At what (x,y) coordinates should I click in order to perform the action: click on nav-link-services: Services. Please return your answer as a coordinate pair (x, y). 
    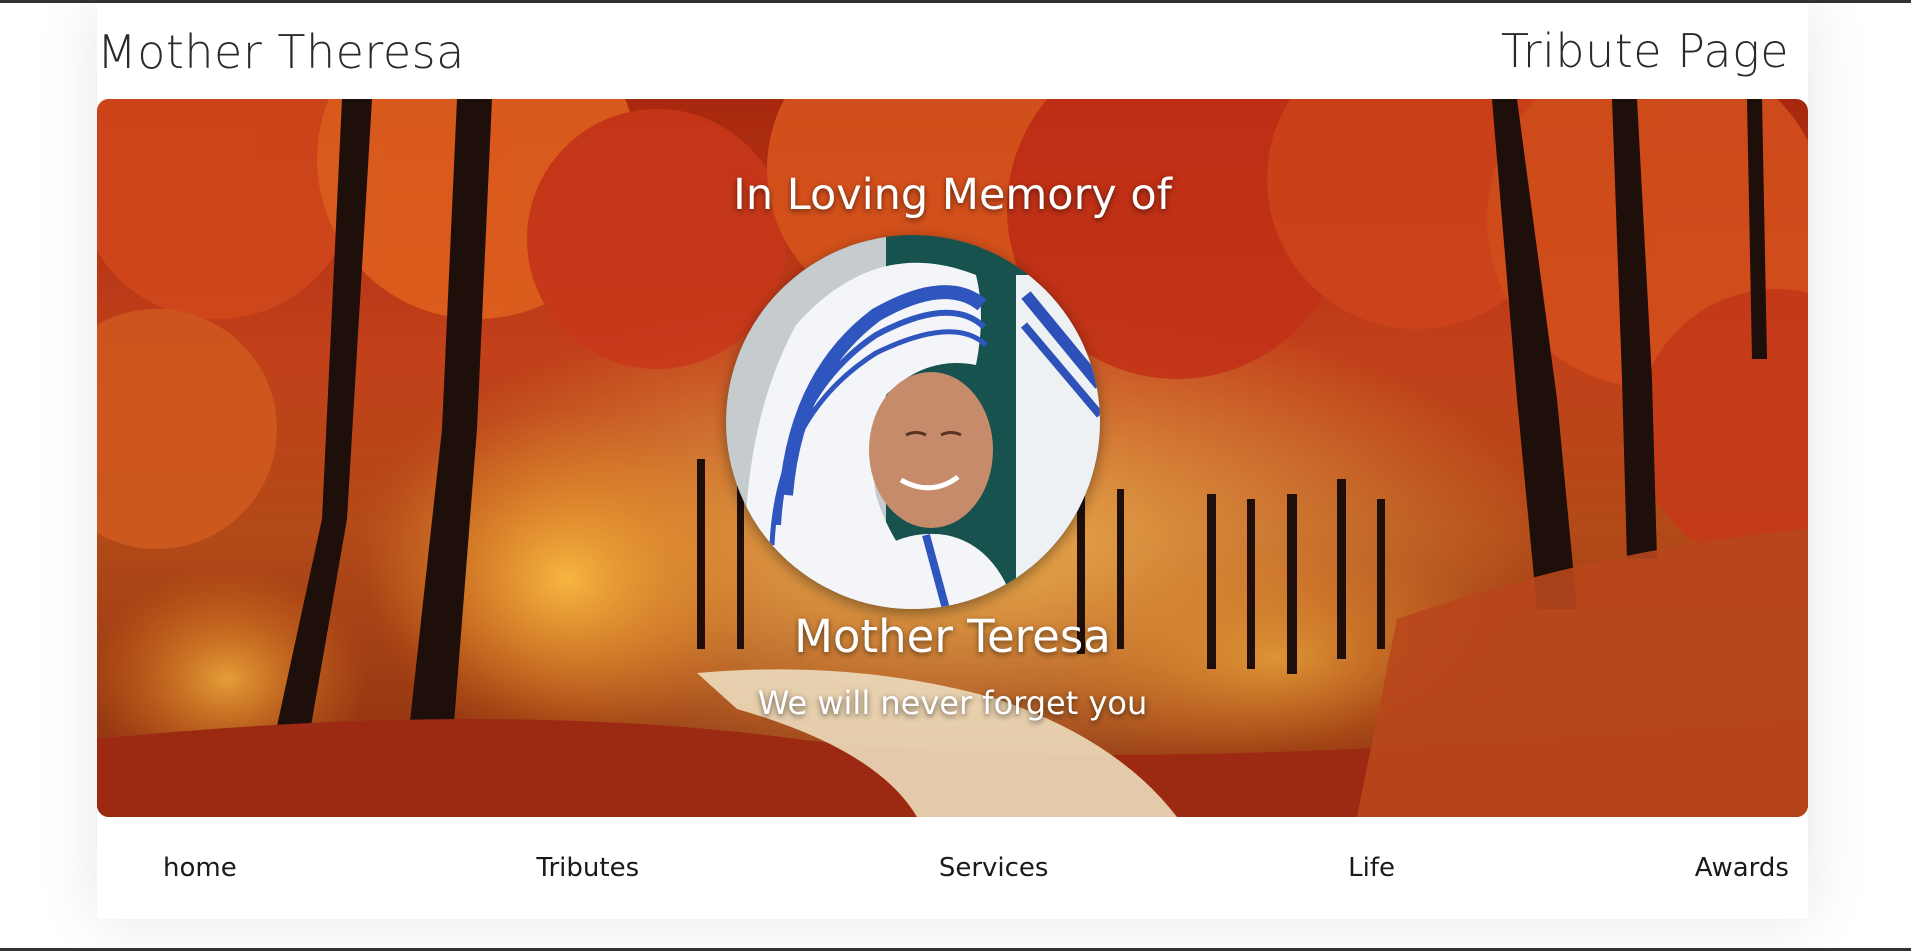
    Looking at the image, I should click on (994, 868).